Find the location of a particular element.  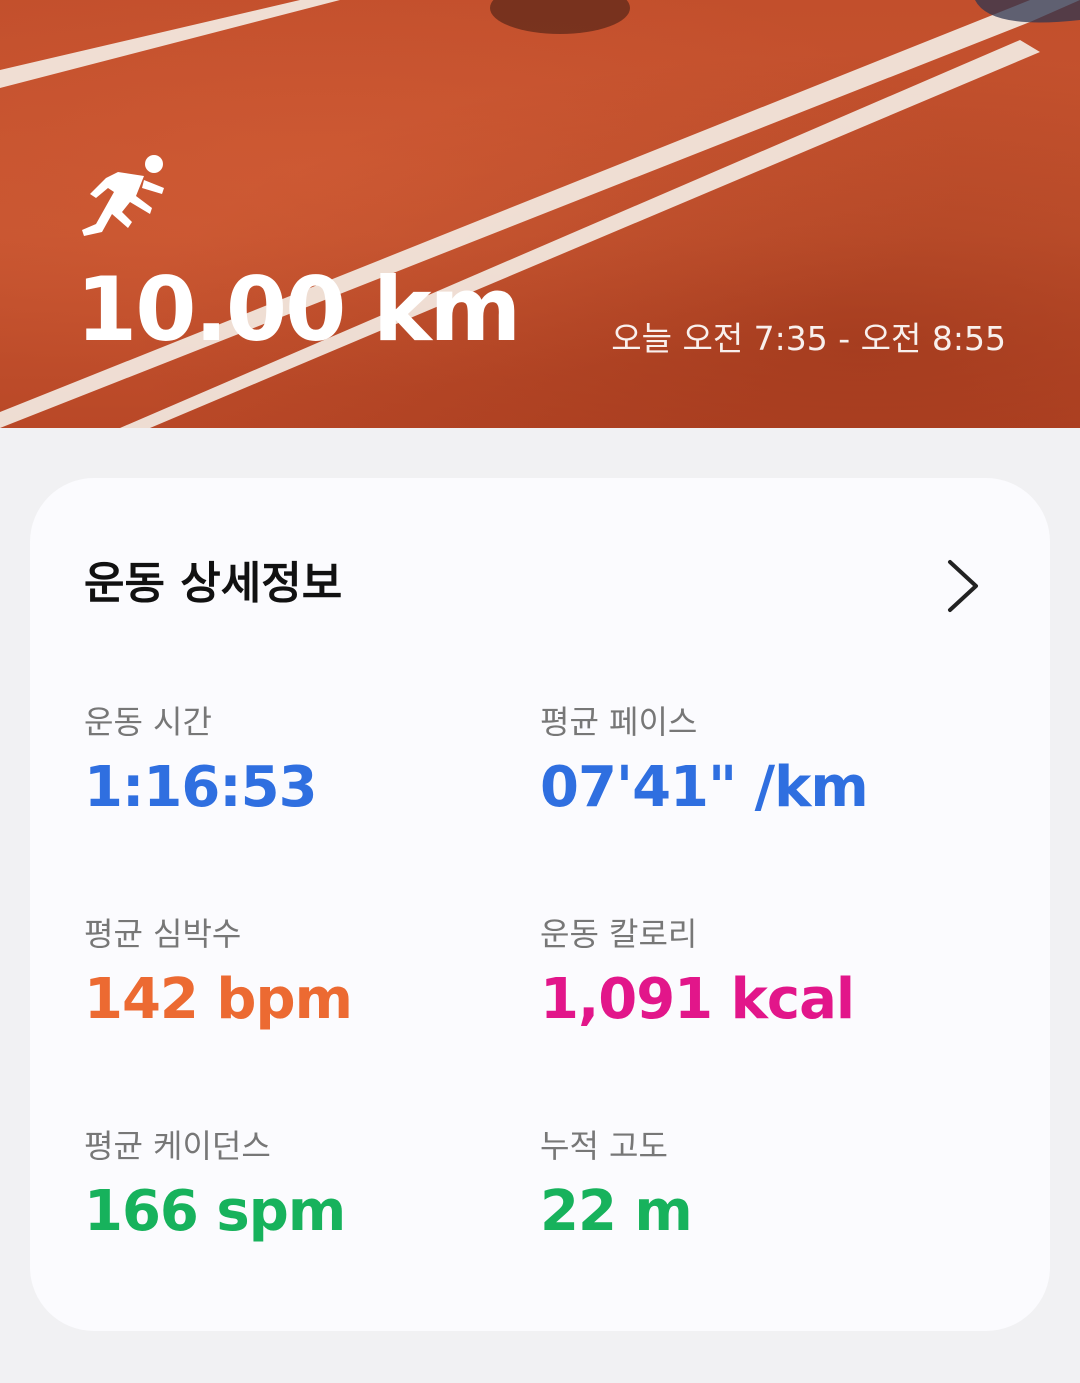

stat-number: 166 is located at coordinates (141, 1211).